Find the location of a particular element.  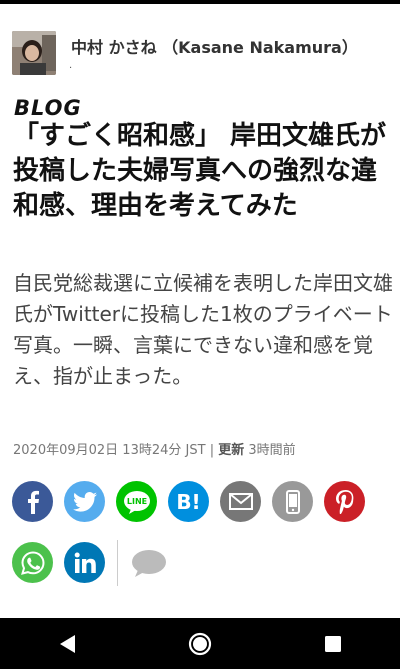

linkedin-icon is located at coordinates (85, 562).